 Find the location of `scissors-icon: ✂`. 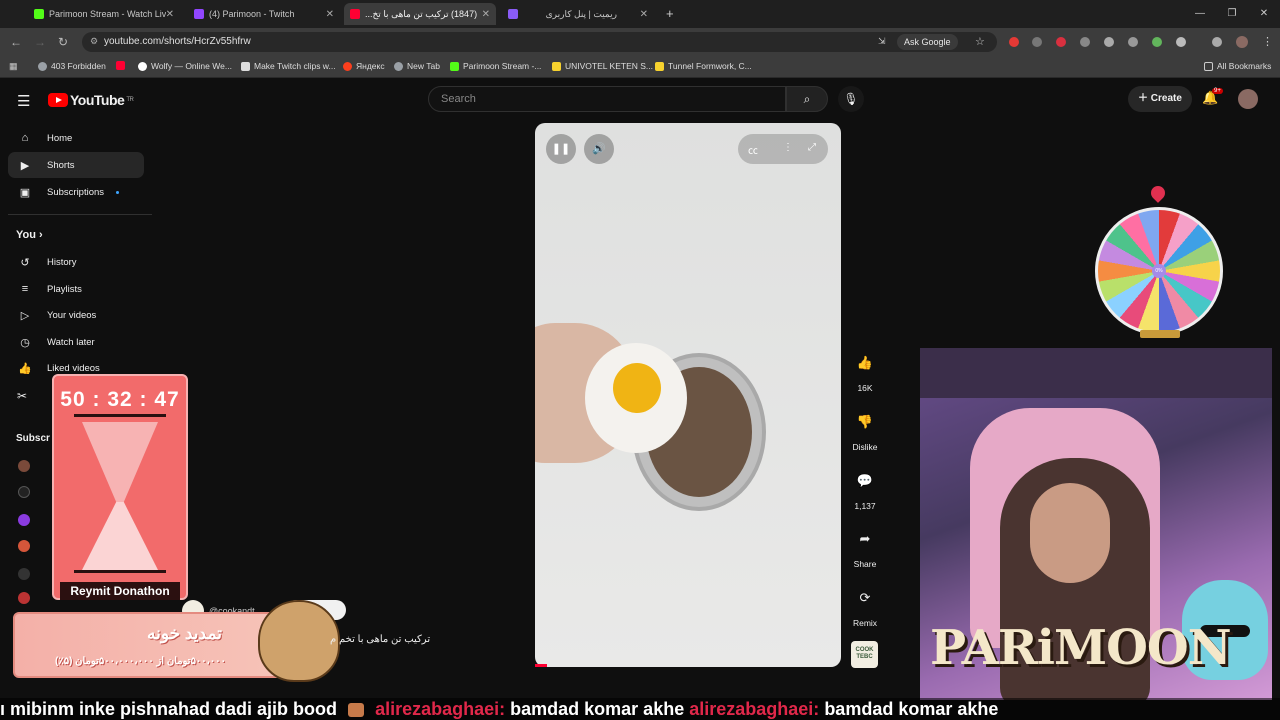

scissors-icon: ✂ is located at coordinates (22, 396).